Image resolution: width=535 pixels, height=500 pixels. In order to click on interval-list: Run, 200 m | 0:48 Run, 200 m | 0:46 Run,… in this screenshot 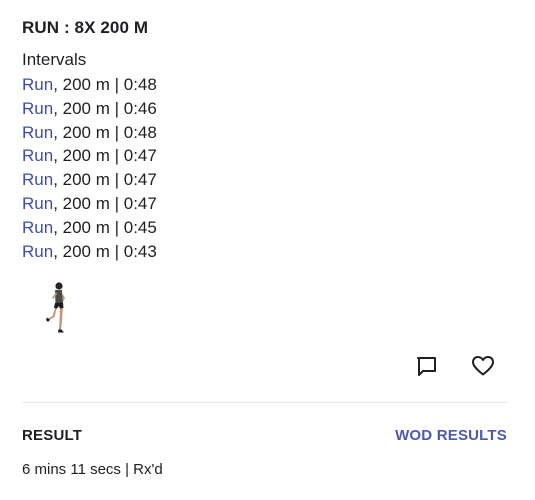, I will do `click(89, 168)`.